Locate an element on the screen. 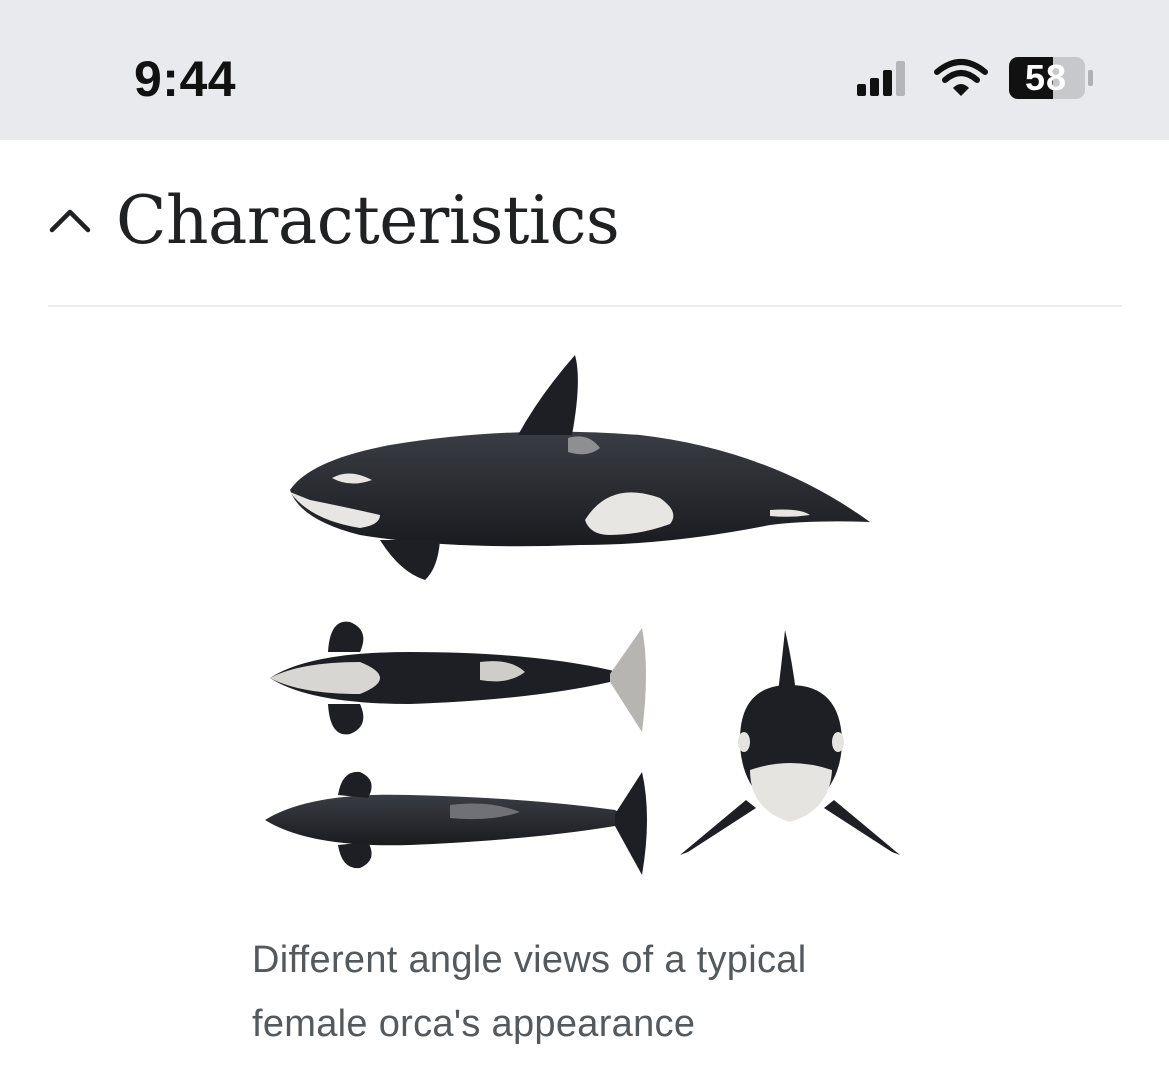 The image size is (1169, 1080). orca-bottom-view is located at coordinates (456, 823).